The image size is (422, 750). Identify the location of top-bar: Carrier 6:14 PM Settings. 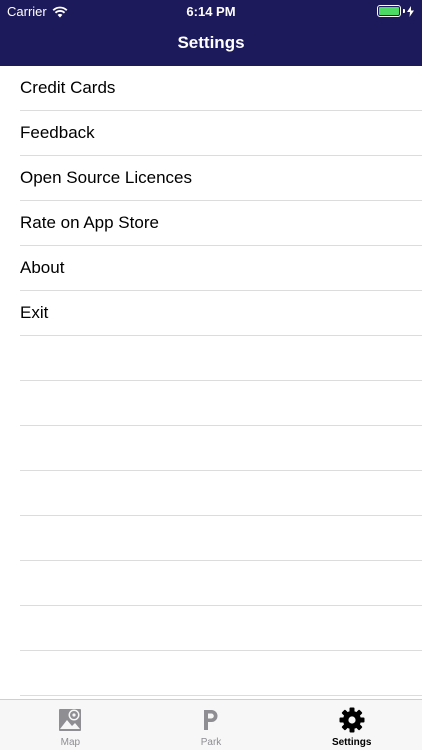
(211, 33).